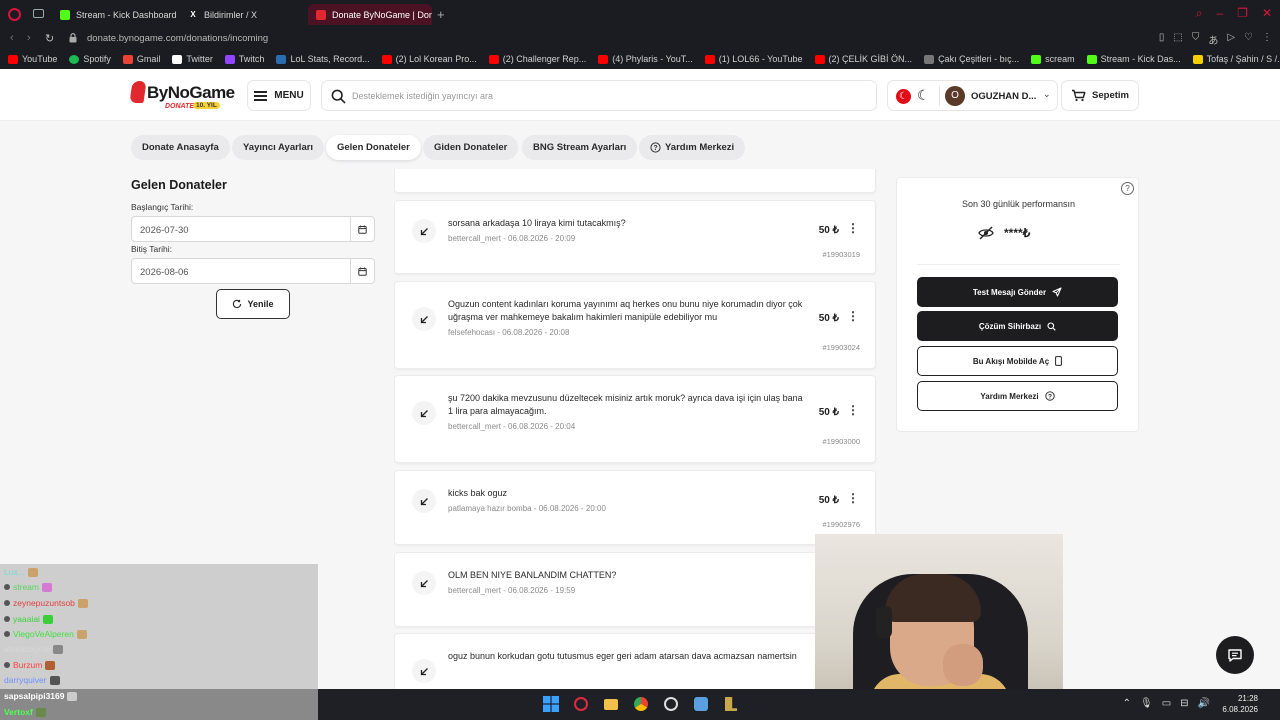  I want to click on league-of-legends-icon, so click(731, 704).